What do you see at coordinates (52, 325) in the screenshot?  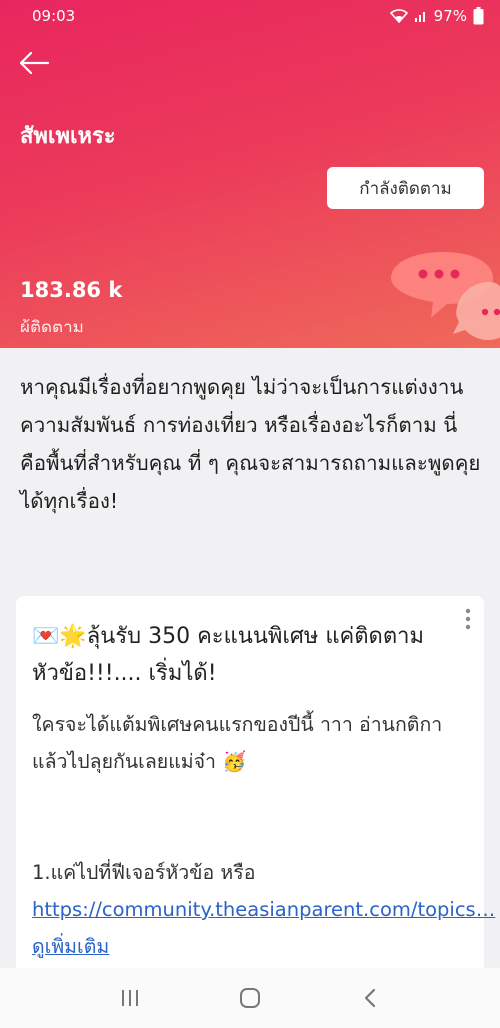 I see `followers-label: ผู้ติดตาม` at bounding box center [52, 325].